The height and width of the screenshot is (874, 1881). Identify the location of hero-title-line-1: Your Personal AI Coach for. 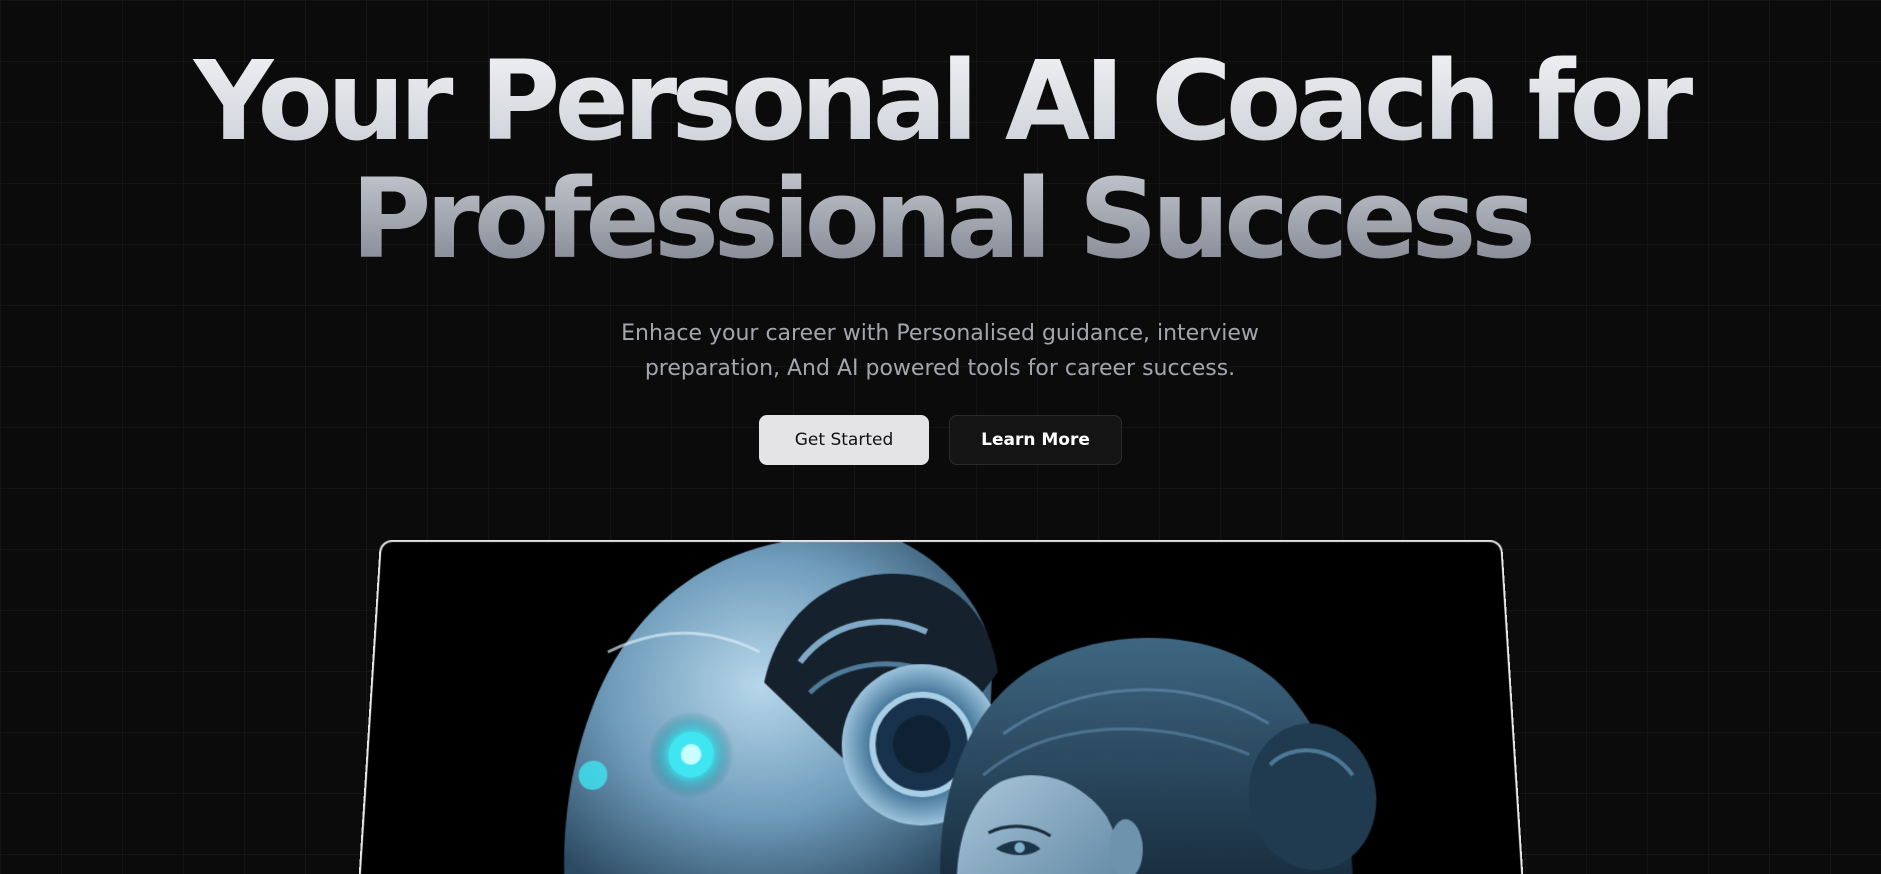
(940, 101).